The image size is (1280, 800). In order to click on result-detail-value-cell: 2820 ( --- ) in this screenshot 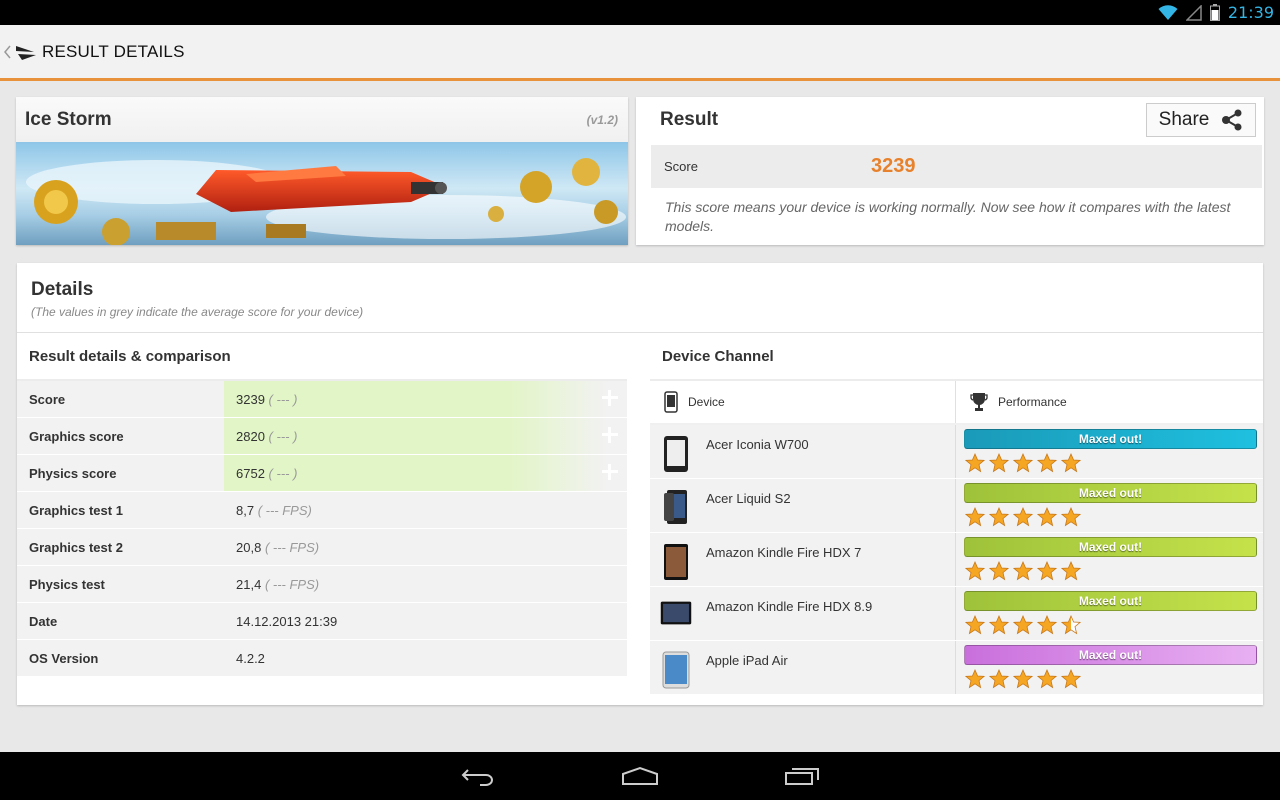, I will do `click(425, 436)`.